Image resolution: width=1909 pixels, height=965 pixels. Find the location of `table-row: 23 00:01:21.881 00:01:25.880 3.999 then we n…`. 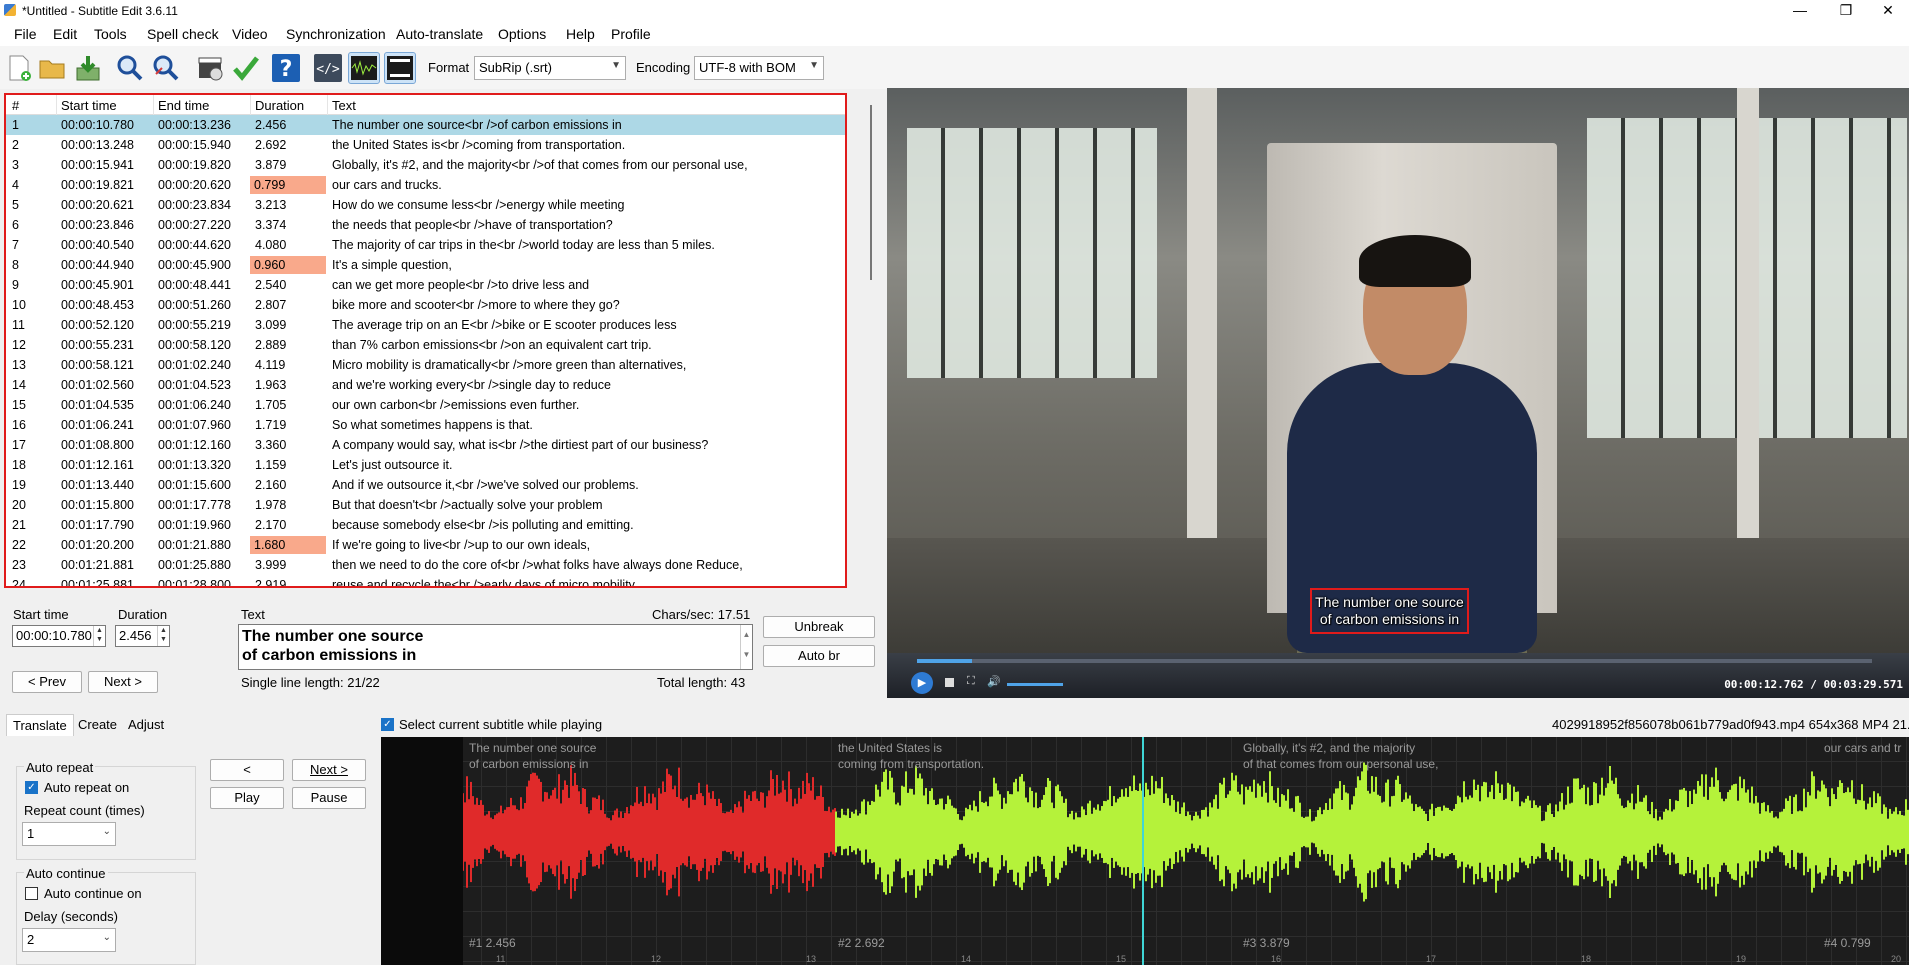

table-row: 23 00:01:21.881 00:01:25.880 3.999 then we n… is located at coordinates (425, 565).